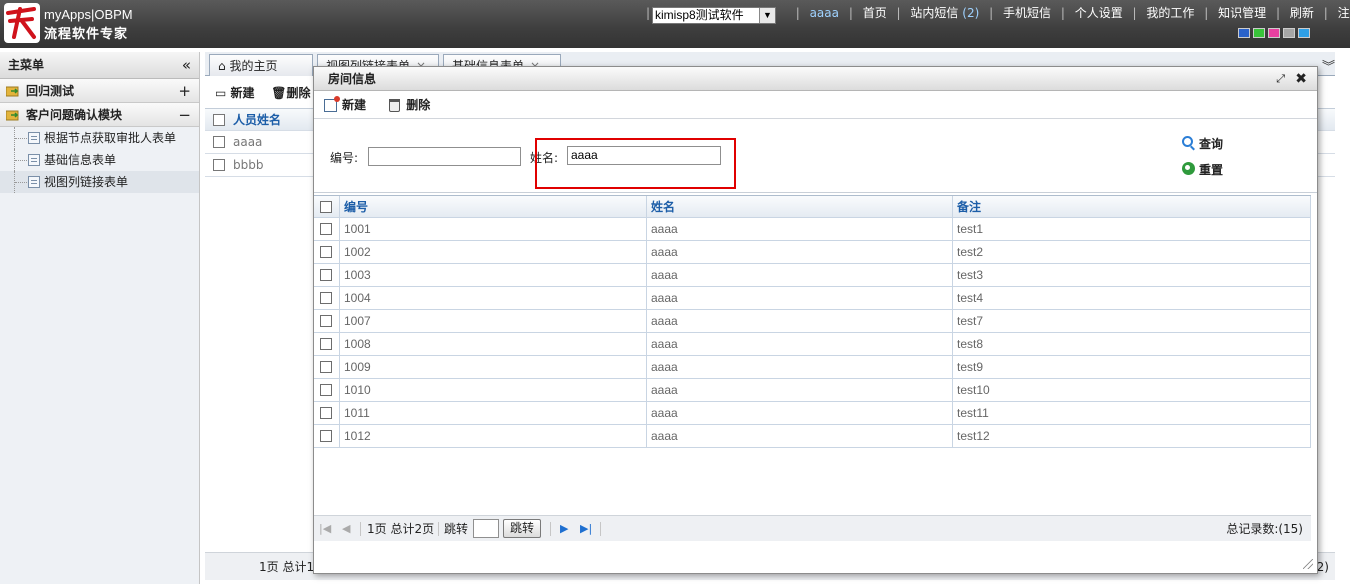 This screenshot has height=584, width=1350. Describe the element at coordinates (522, 528) in the screenshot. I see `jump-button: 跳转` at that location.